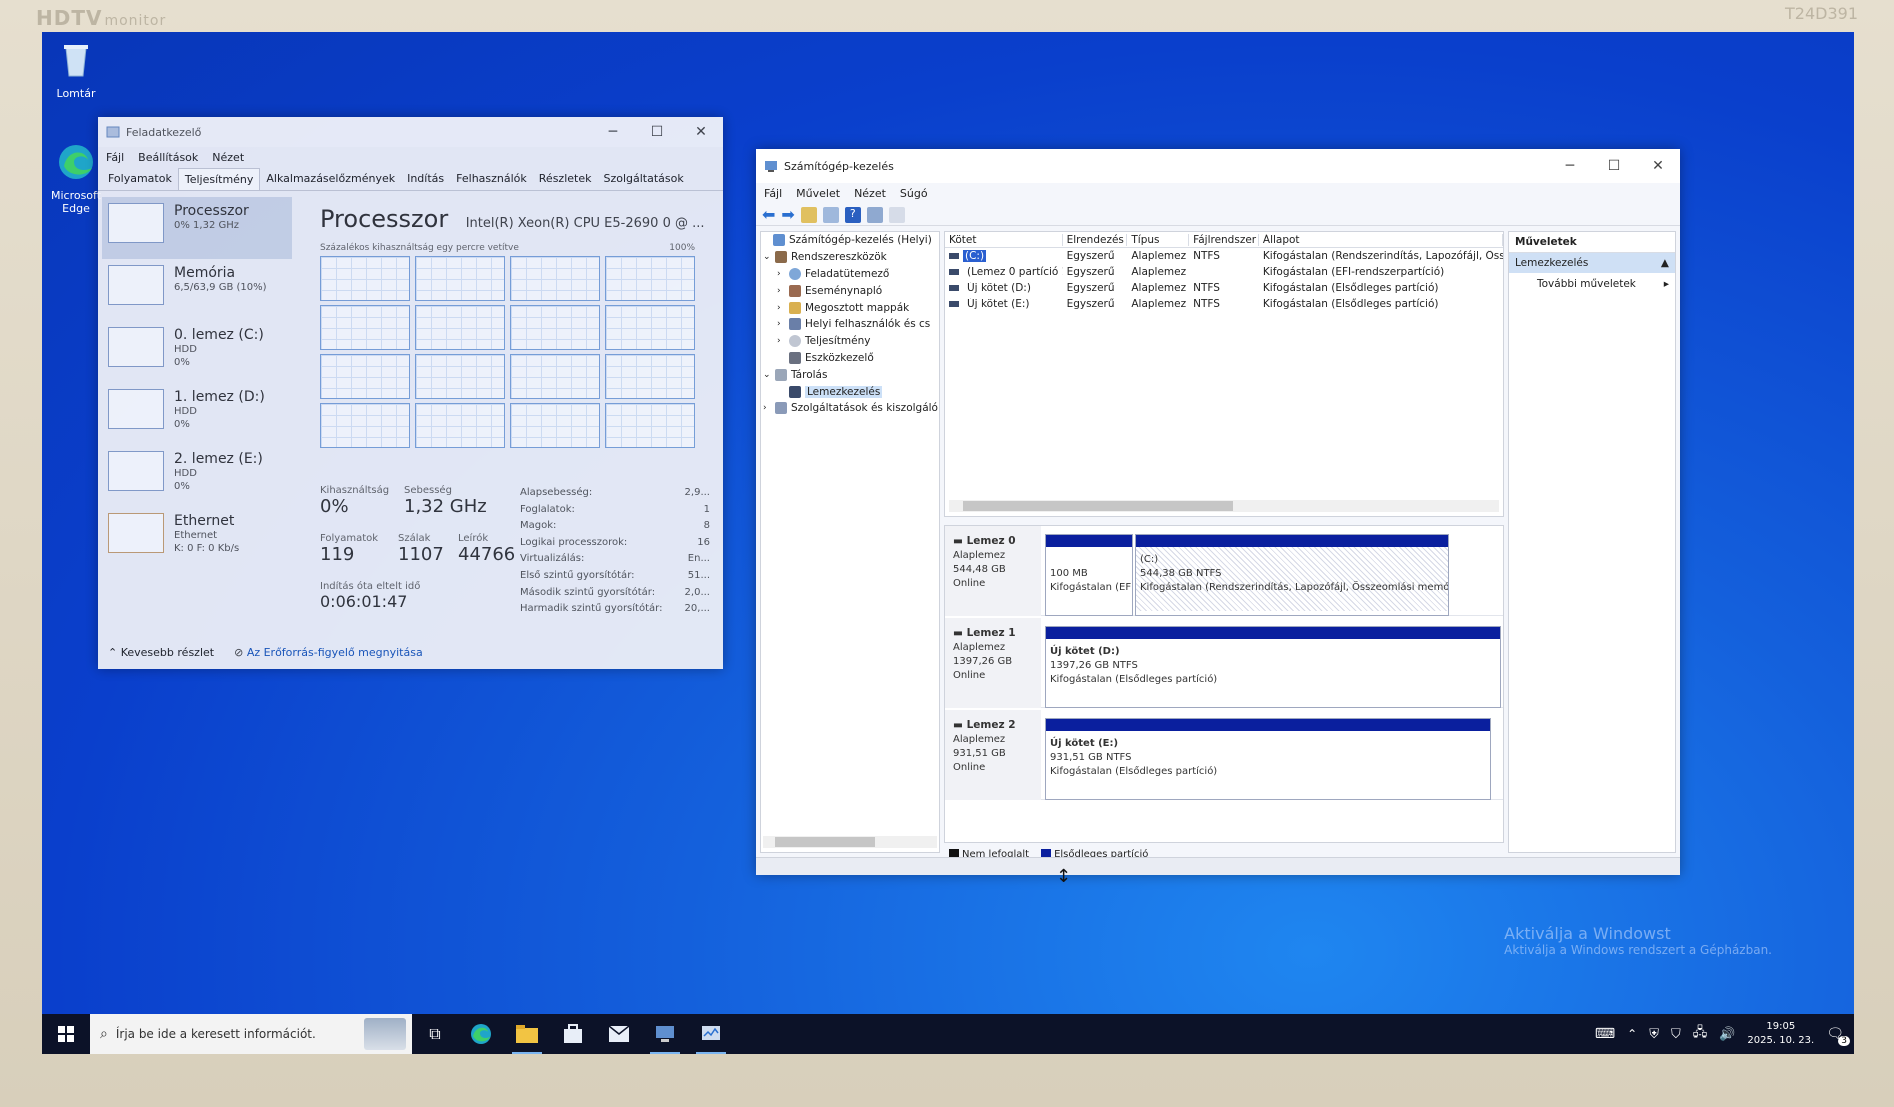 This screenshot has width=1894, height=1107. I want to click on tab-startup: Indítás, so click(425, 179).